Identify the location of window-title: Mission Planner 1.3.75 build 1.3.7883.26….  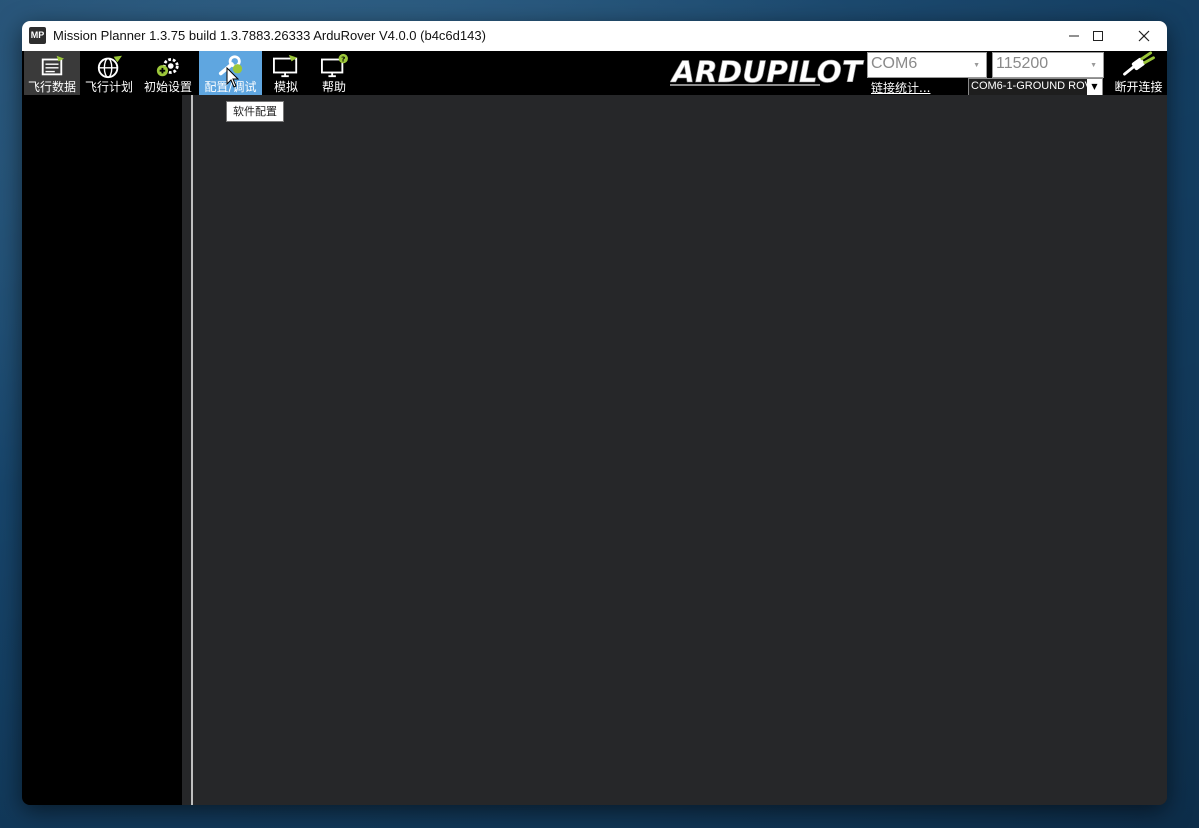
(269, 35).